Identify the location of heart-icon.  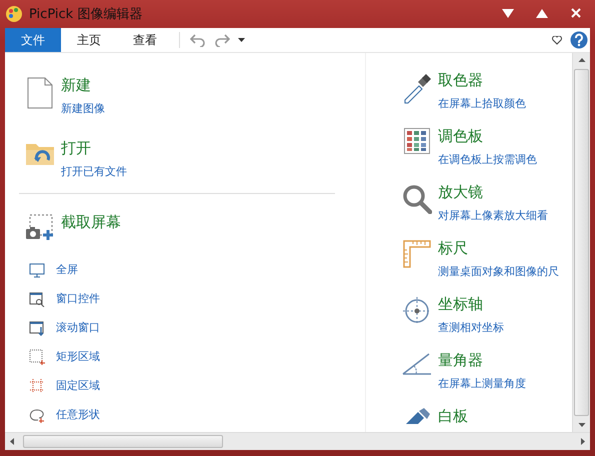
(557, 40).